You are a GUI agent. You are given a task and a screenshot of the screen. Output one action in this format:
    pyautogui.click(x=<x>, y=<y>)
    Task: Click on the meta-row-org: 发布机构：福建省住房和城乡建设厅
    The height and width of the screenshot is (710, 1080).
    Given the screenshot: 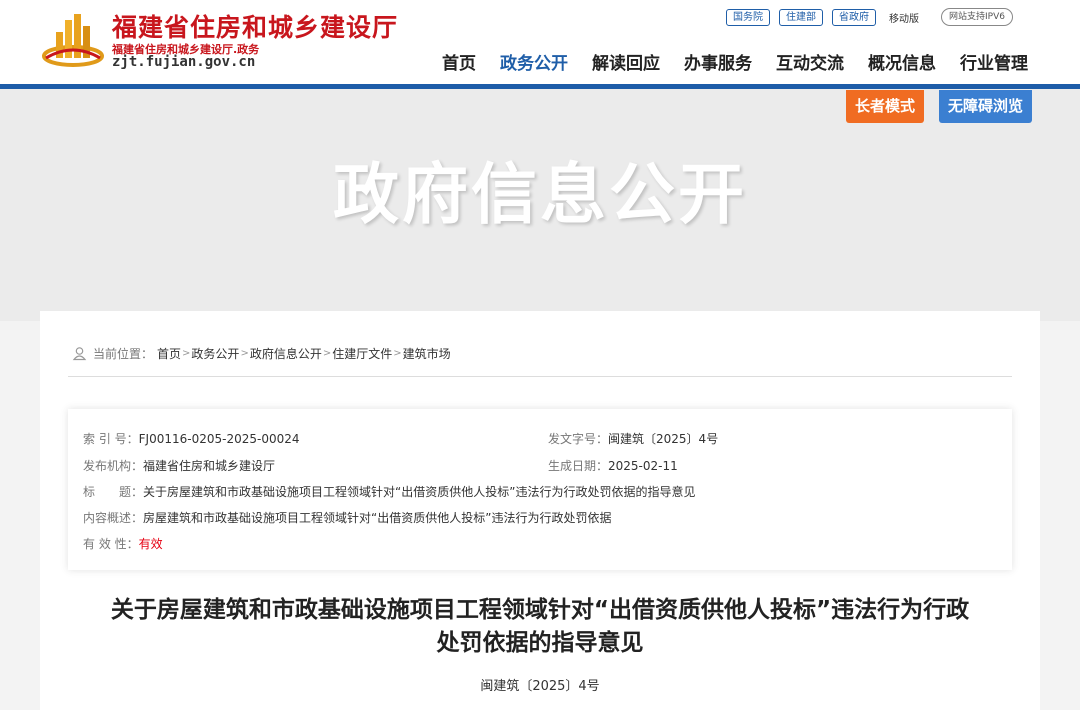 What is the action you would take?
    pyautogui.click(x=179, y=465)
    